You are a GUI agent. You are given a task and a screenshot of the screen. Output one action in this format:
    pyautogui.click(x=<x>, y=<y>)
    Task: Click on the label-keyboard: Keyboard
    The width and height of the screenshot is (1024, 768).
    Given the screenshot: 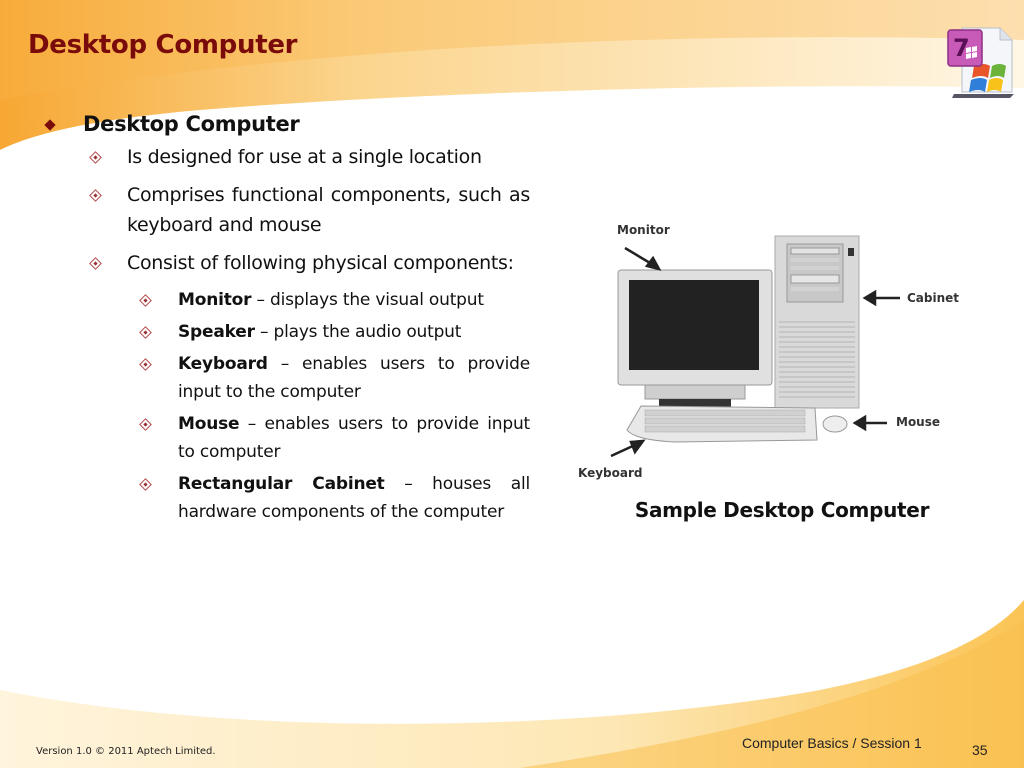 What is the action you would take?
    pyautogui.click(x=610, y=473)
    